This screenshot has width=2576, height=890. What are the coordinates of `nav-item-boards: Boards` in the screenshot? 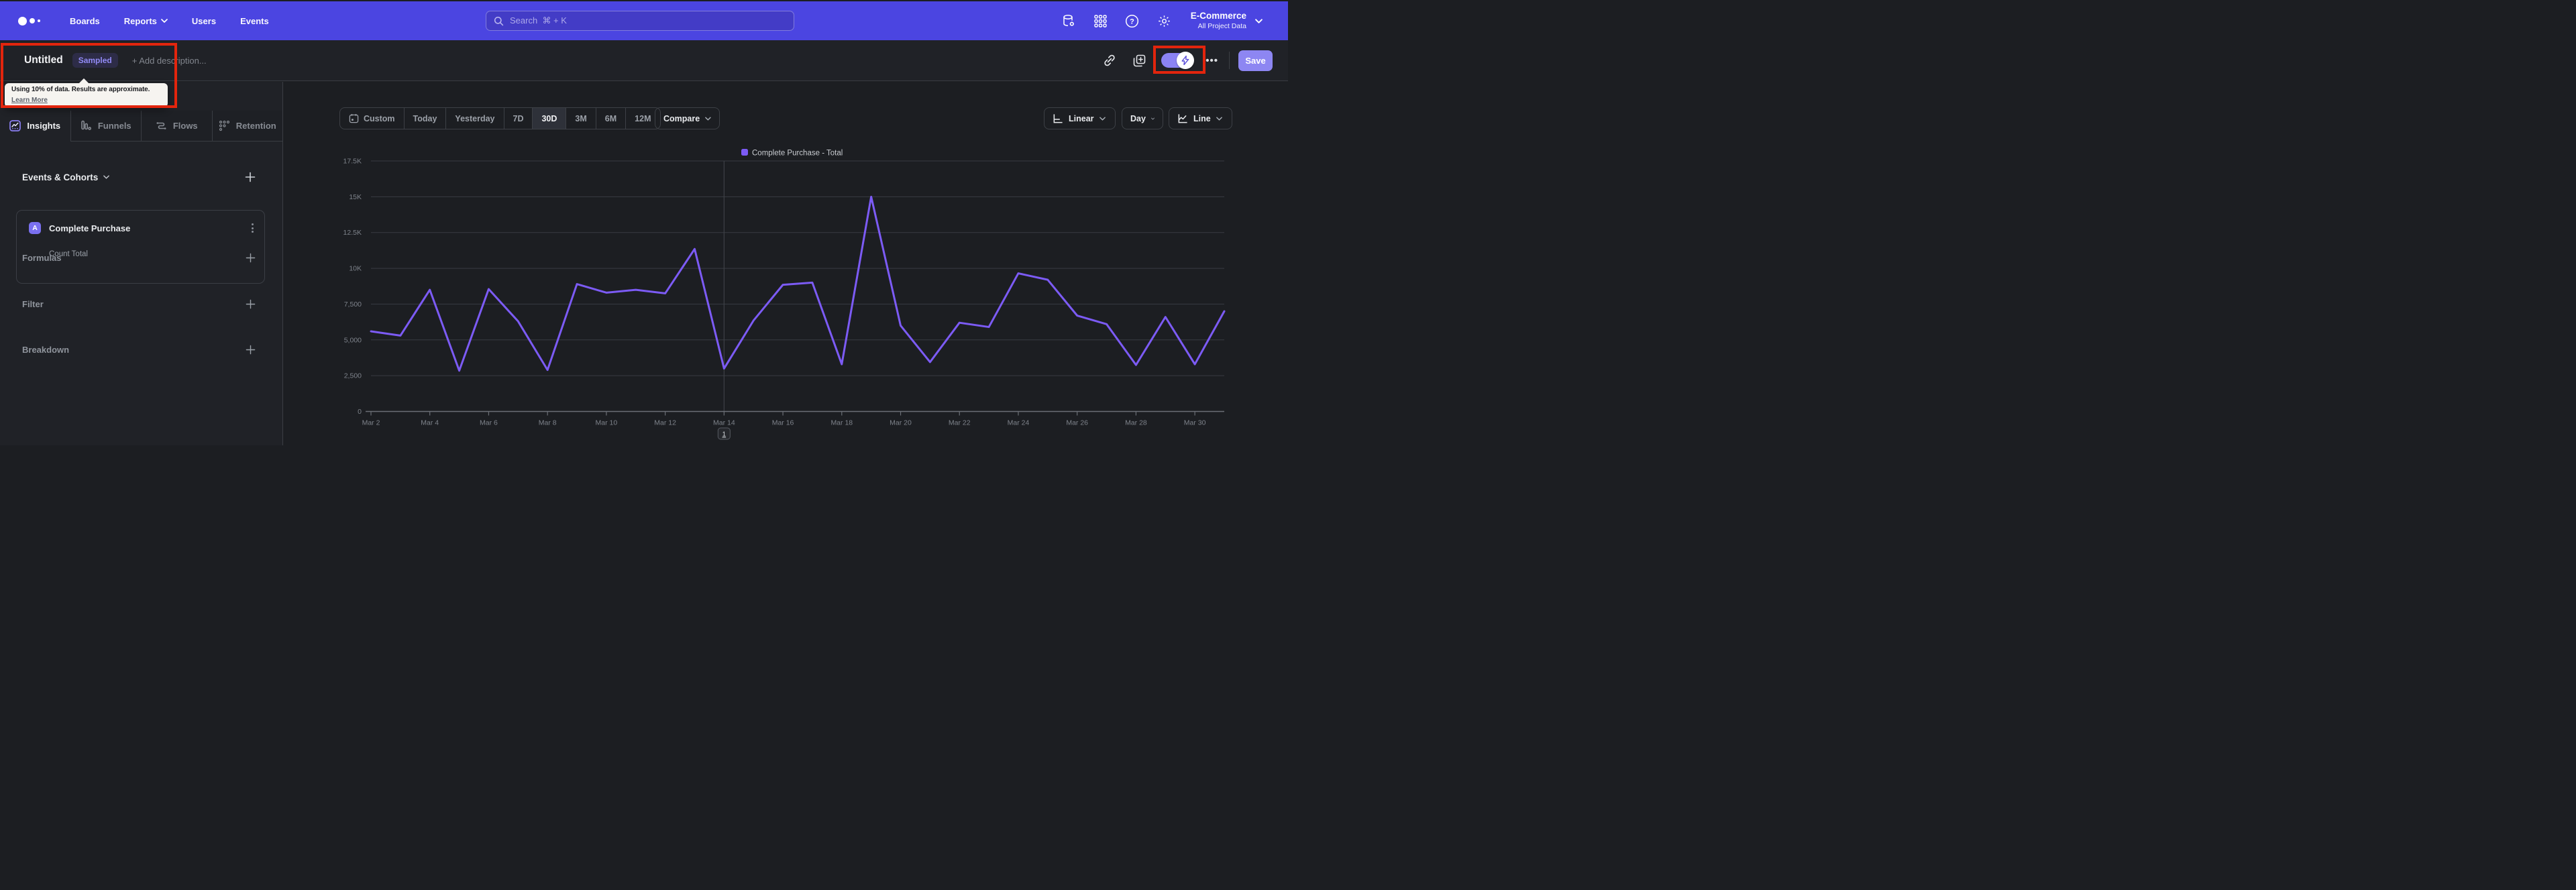 It's located at (85, 21).